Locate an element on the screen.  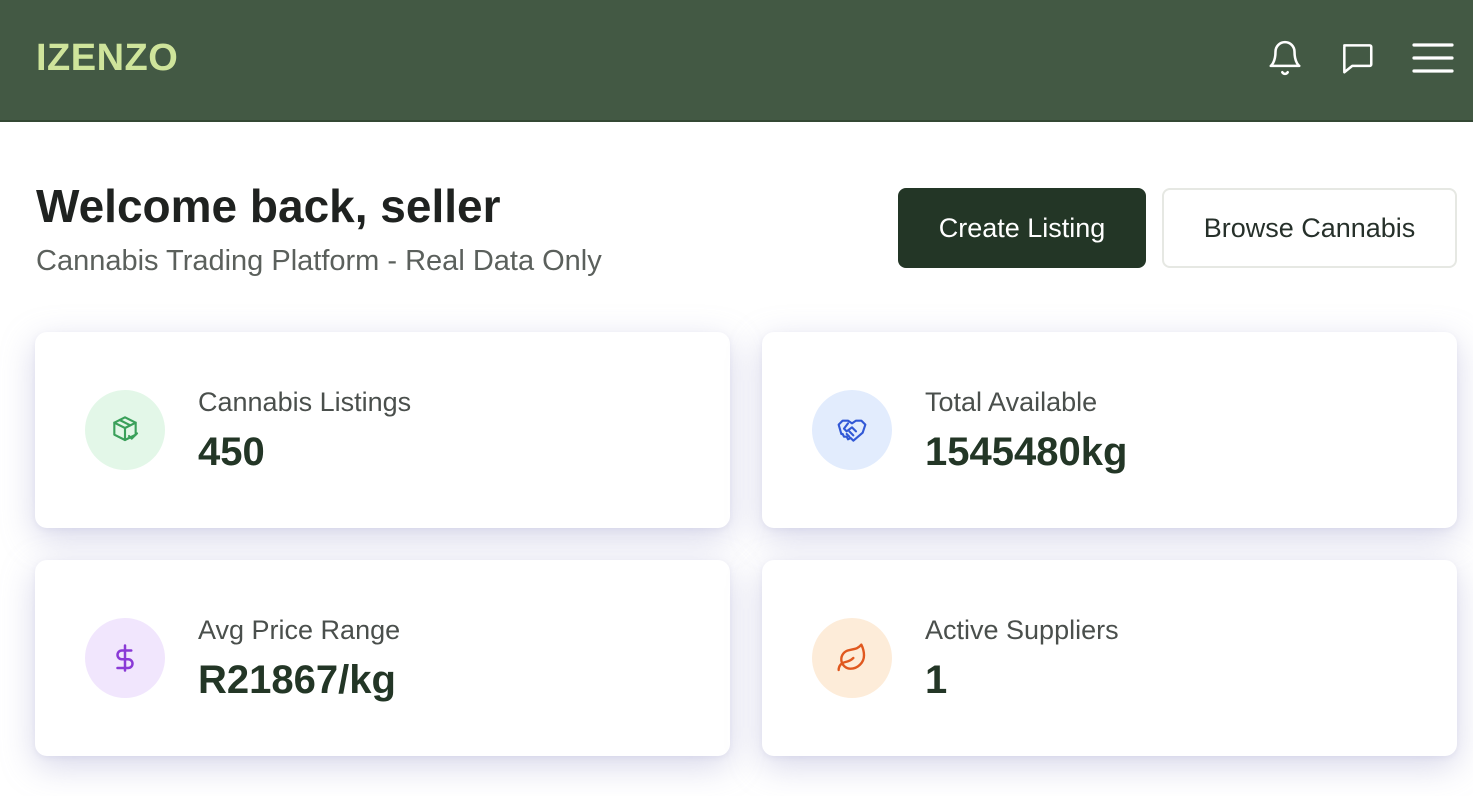
stat-card-active-suppliers: Active Suppliers 1 is located at coordinates (1109, 658).